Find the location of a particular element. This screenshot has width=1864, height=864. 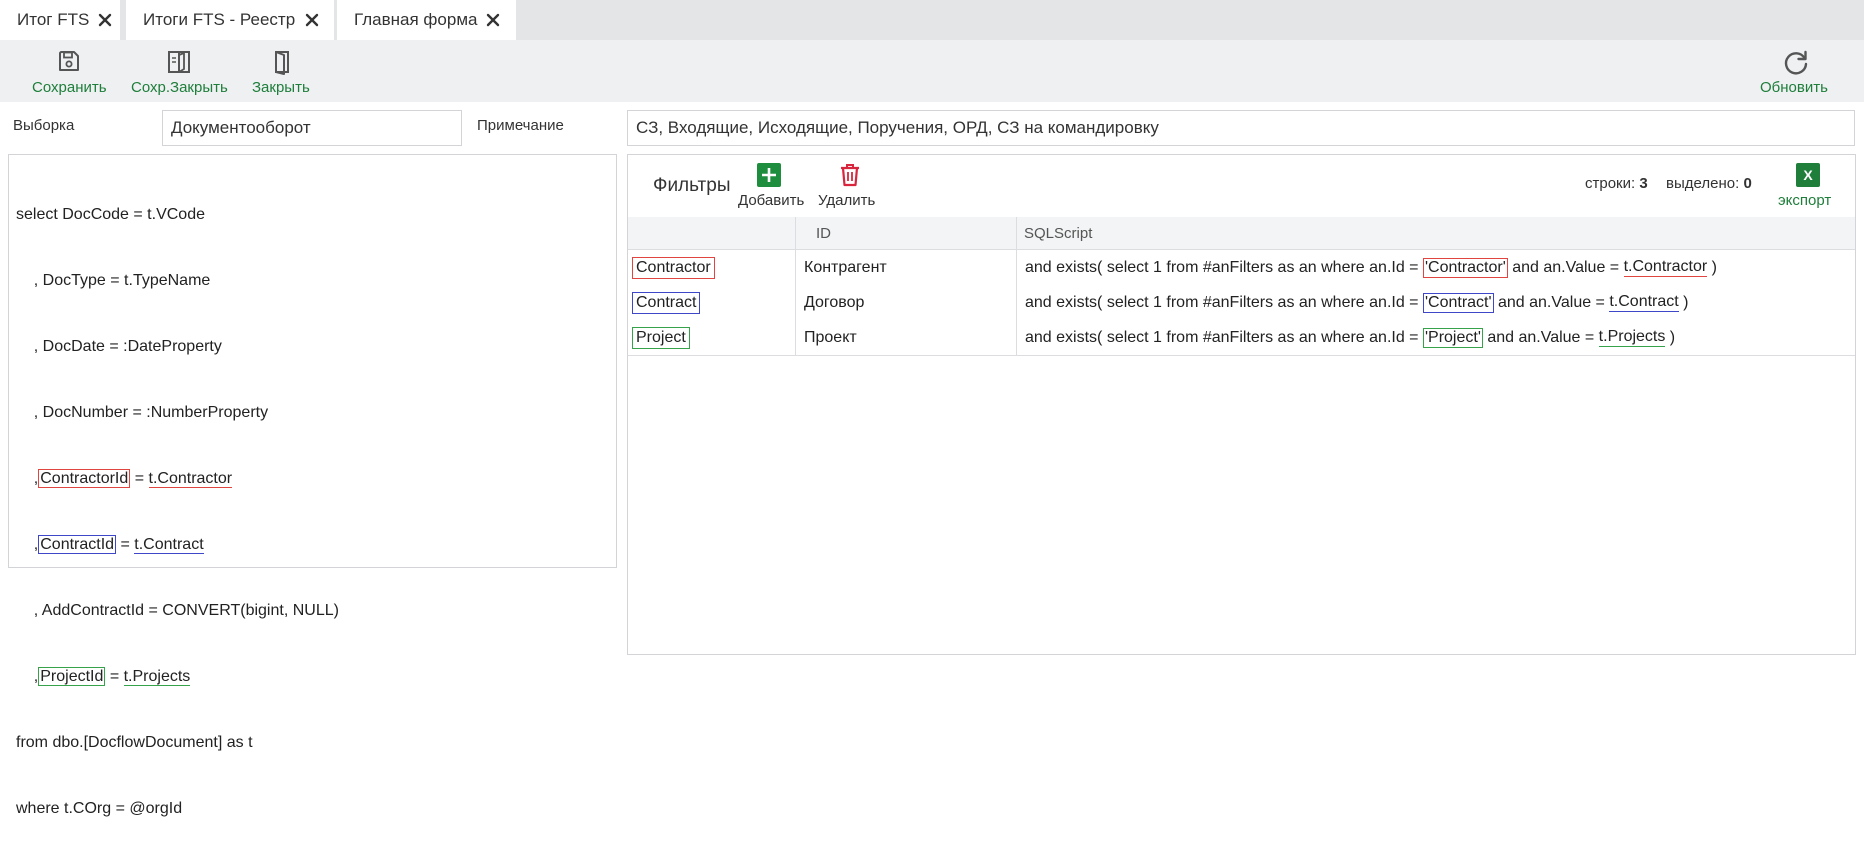

column-header-key is located at coordinates (711, 233).